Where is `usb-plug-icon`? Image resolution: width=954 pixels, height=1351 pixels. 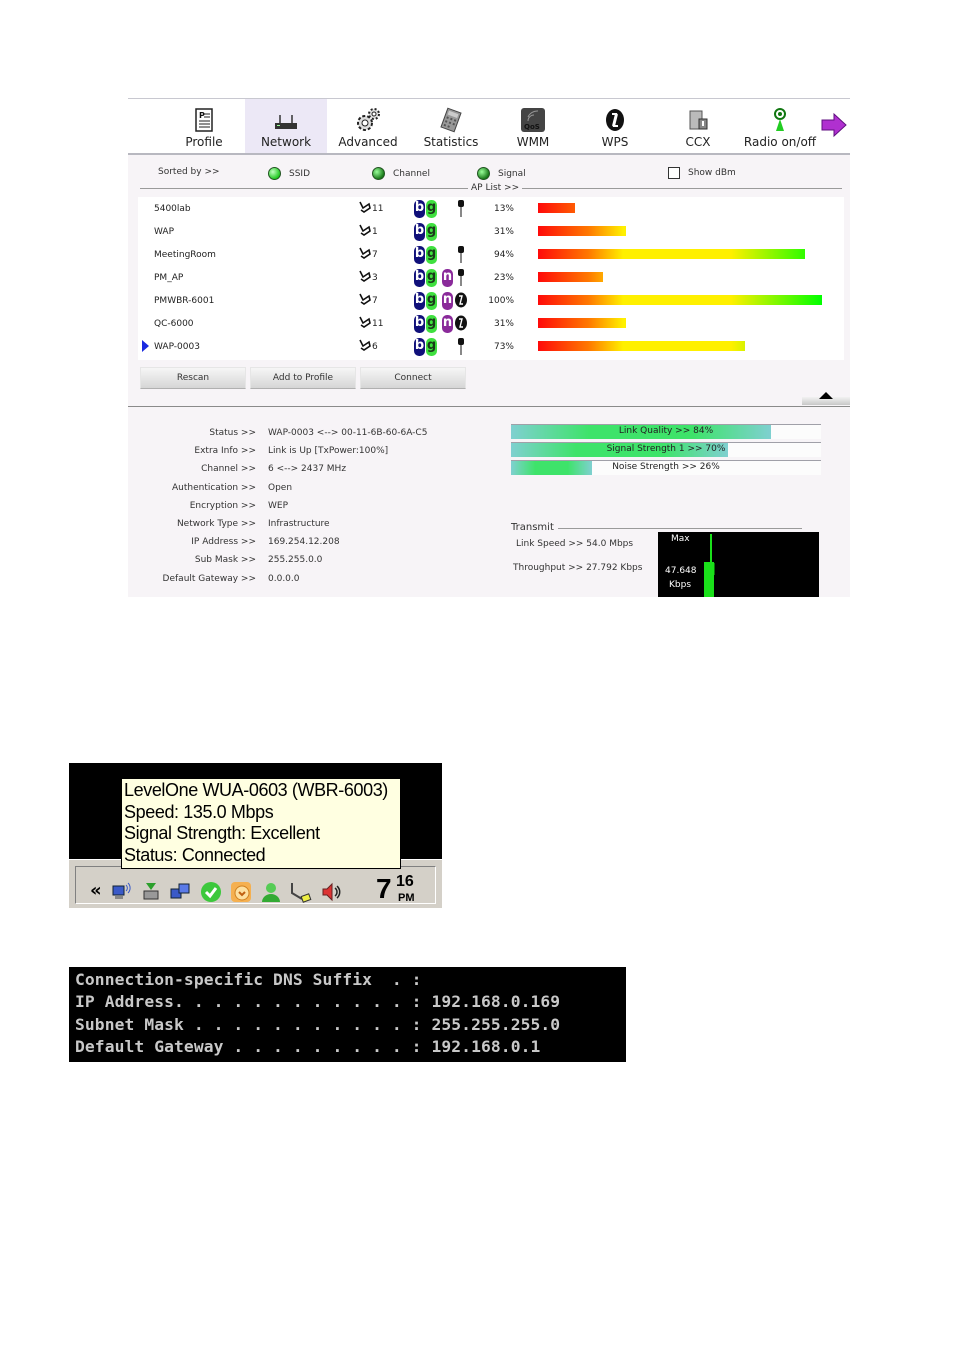 usb-plug-icon is located at coordinates (301, 892).